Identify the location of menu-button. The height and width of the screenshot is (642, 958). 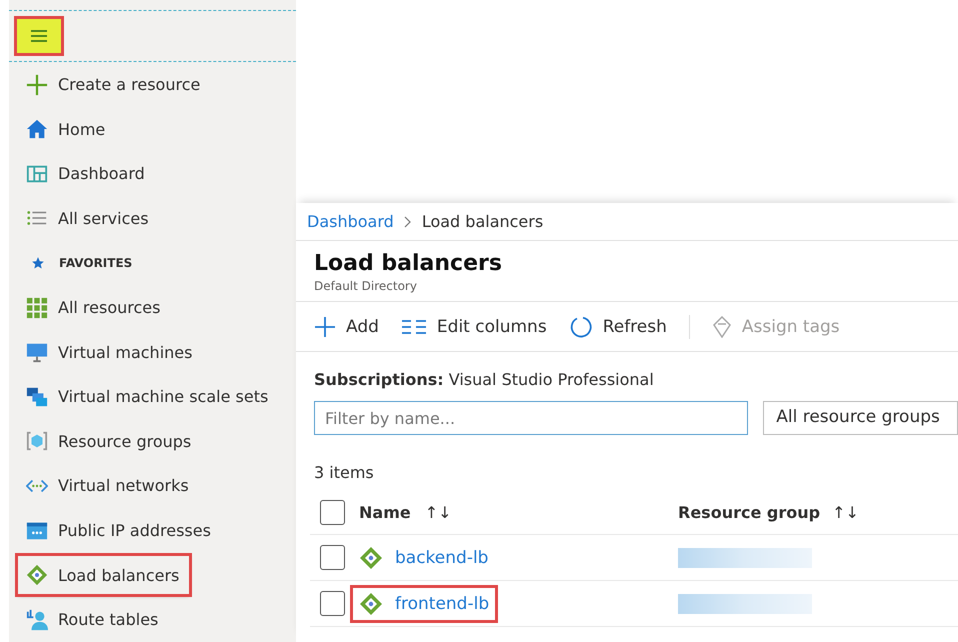
(39, 36).